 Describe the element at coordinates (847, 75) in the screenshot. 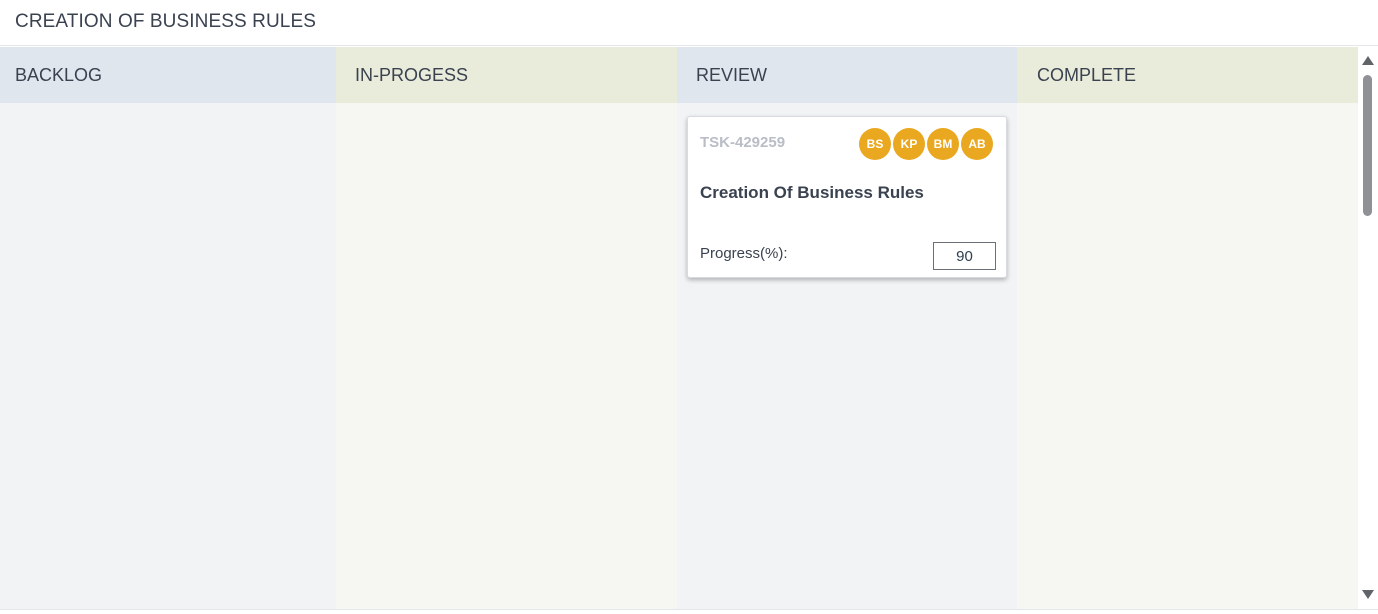

I see `column-header-review: REVIEW` at that location.